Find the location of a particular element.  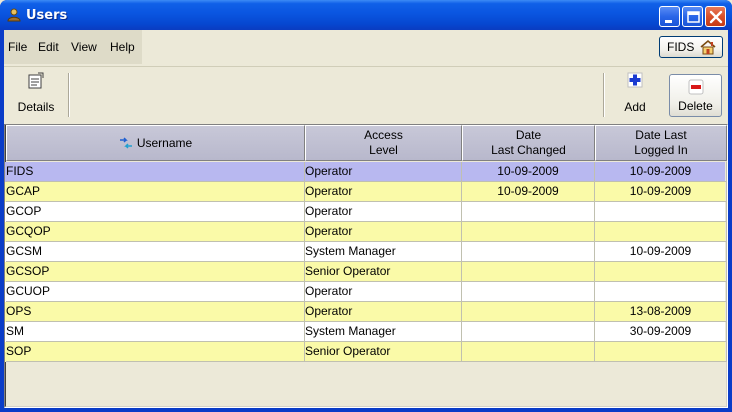

plus-icon is located at coordinates (635, 80).